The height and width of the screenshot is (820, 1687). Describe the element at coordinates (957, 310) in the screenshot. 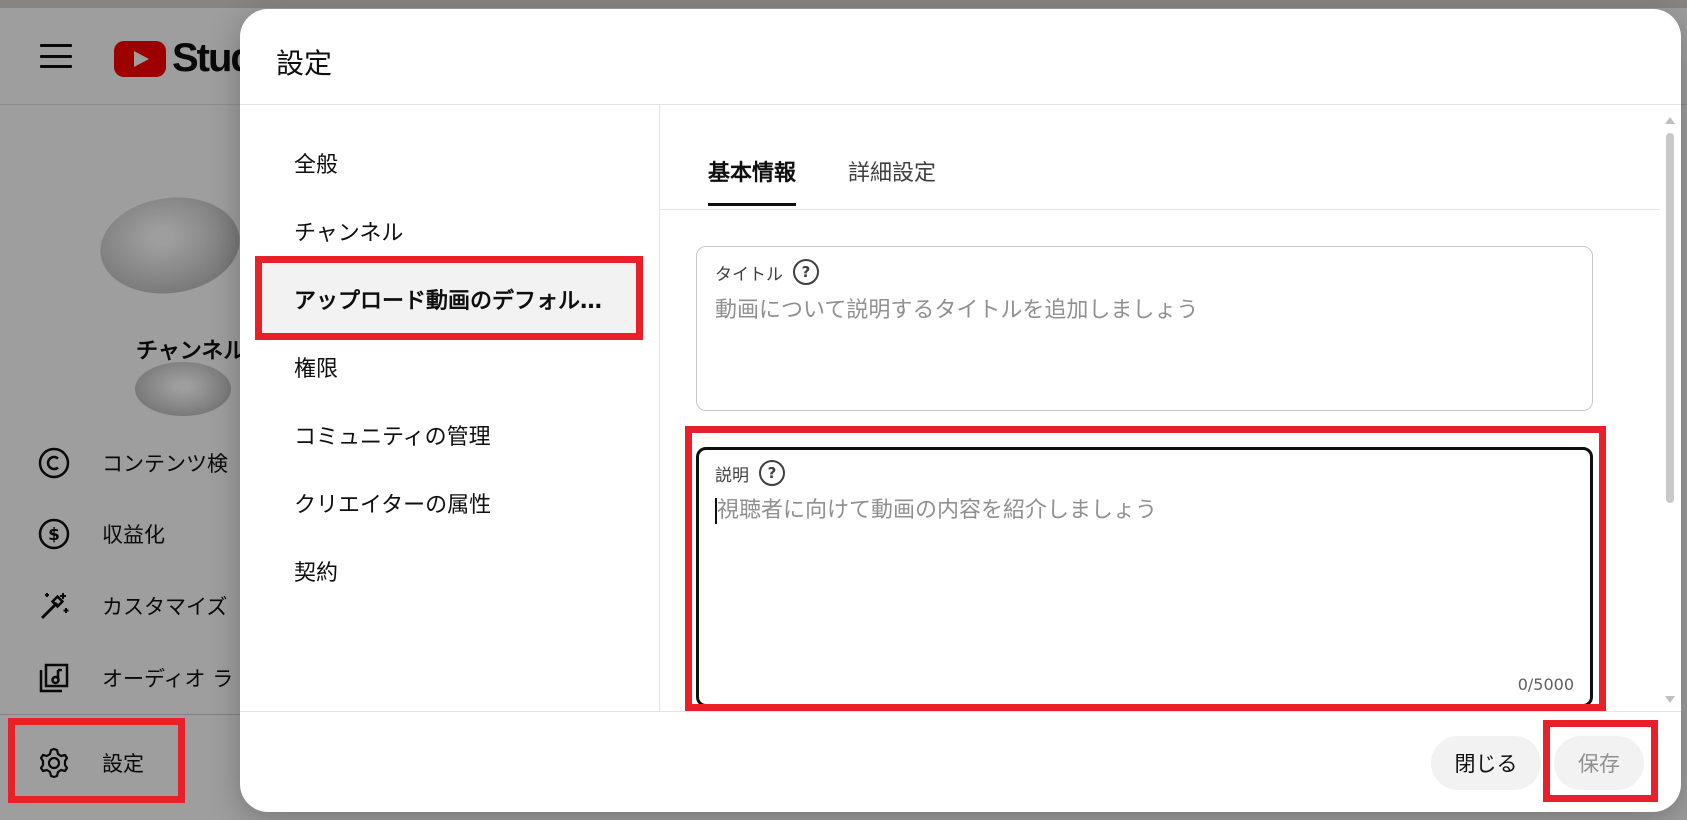

I see `title-field-placeholder: 動画について説明するタイトルを追加しましょう` at that location.